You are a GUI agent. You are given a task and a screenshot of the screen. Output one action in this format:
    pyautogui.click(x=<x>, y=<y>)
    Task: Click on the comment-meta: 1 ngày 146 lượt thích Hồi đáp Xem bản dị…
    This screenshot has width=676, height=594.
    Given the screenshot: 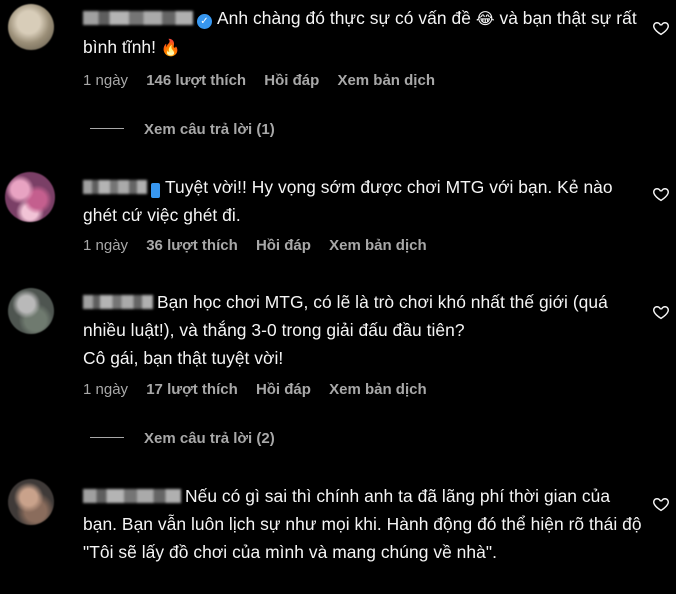 What is the action you would take?
    pyautogui.click(x=266, y=80)
    